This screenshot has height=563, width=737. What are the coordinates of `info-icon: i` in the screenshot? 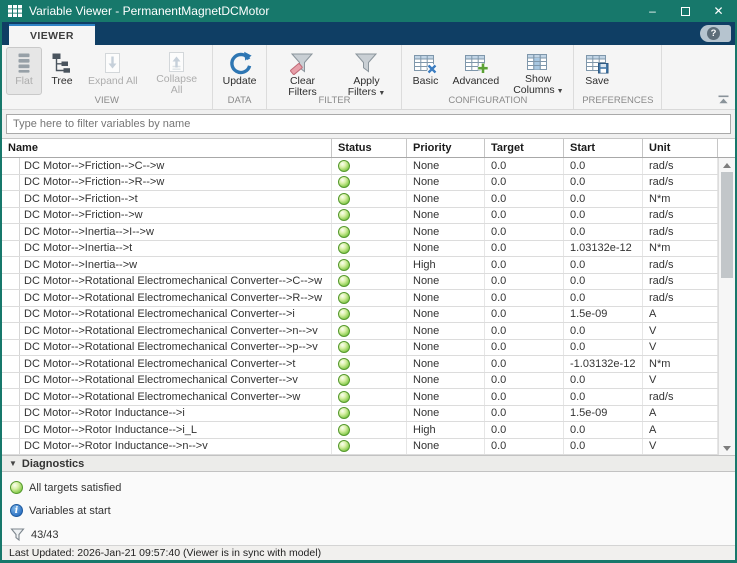 It's located at (16, 510).